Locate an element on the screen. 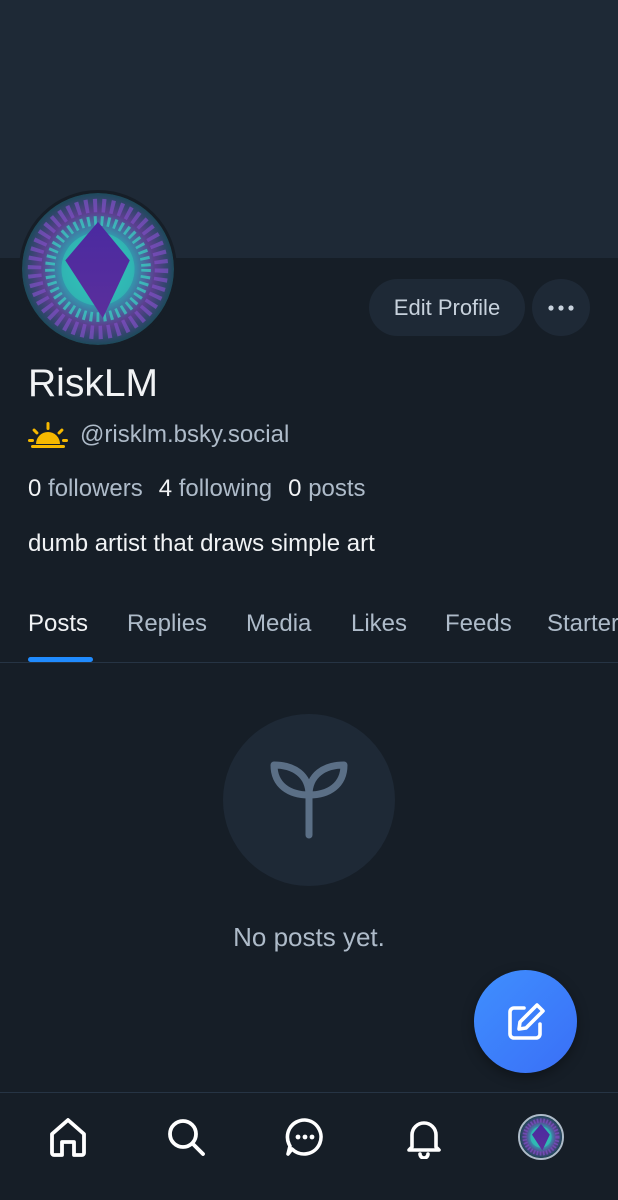 The height and width of the screenshot is (1200, 618). profile-stats: 0 followers 4 following 0 posts is located at coordinates (205, 489).